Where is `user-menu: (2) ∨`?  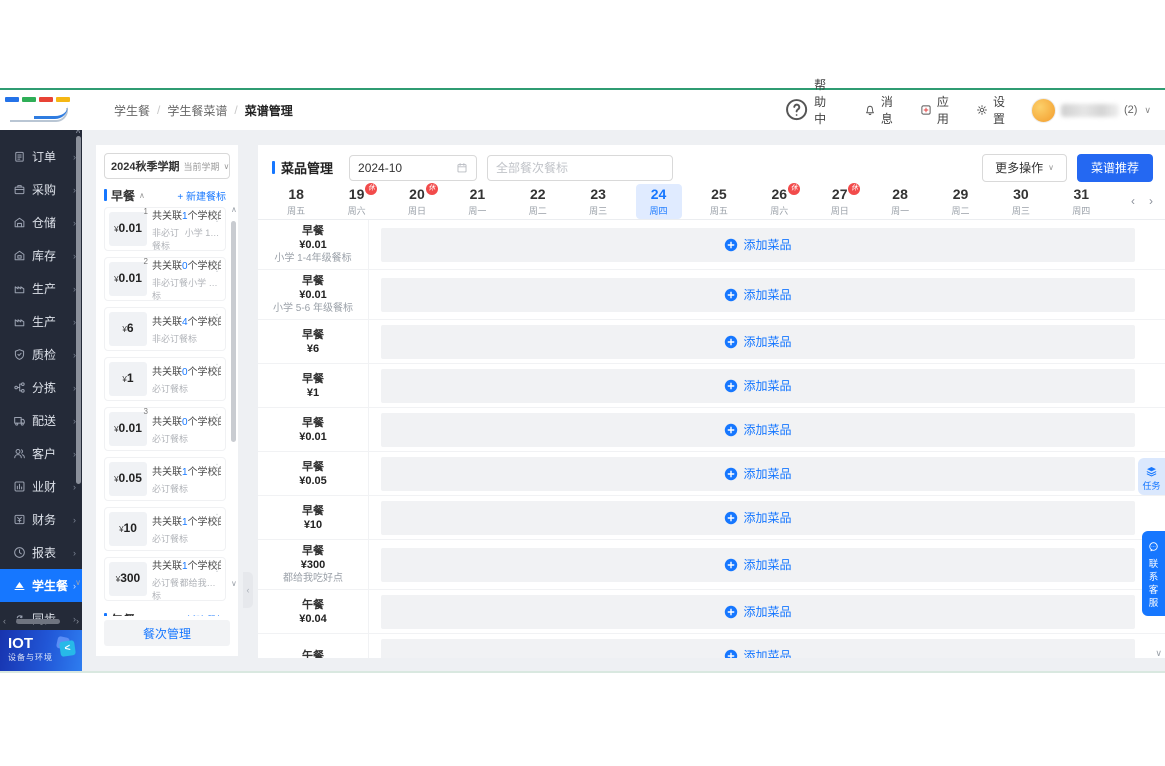 user-menu: (2) ∨ is located at coordinates (1090, 110).